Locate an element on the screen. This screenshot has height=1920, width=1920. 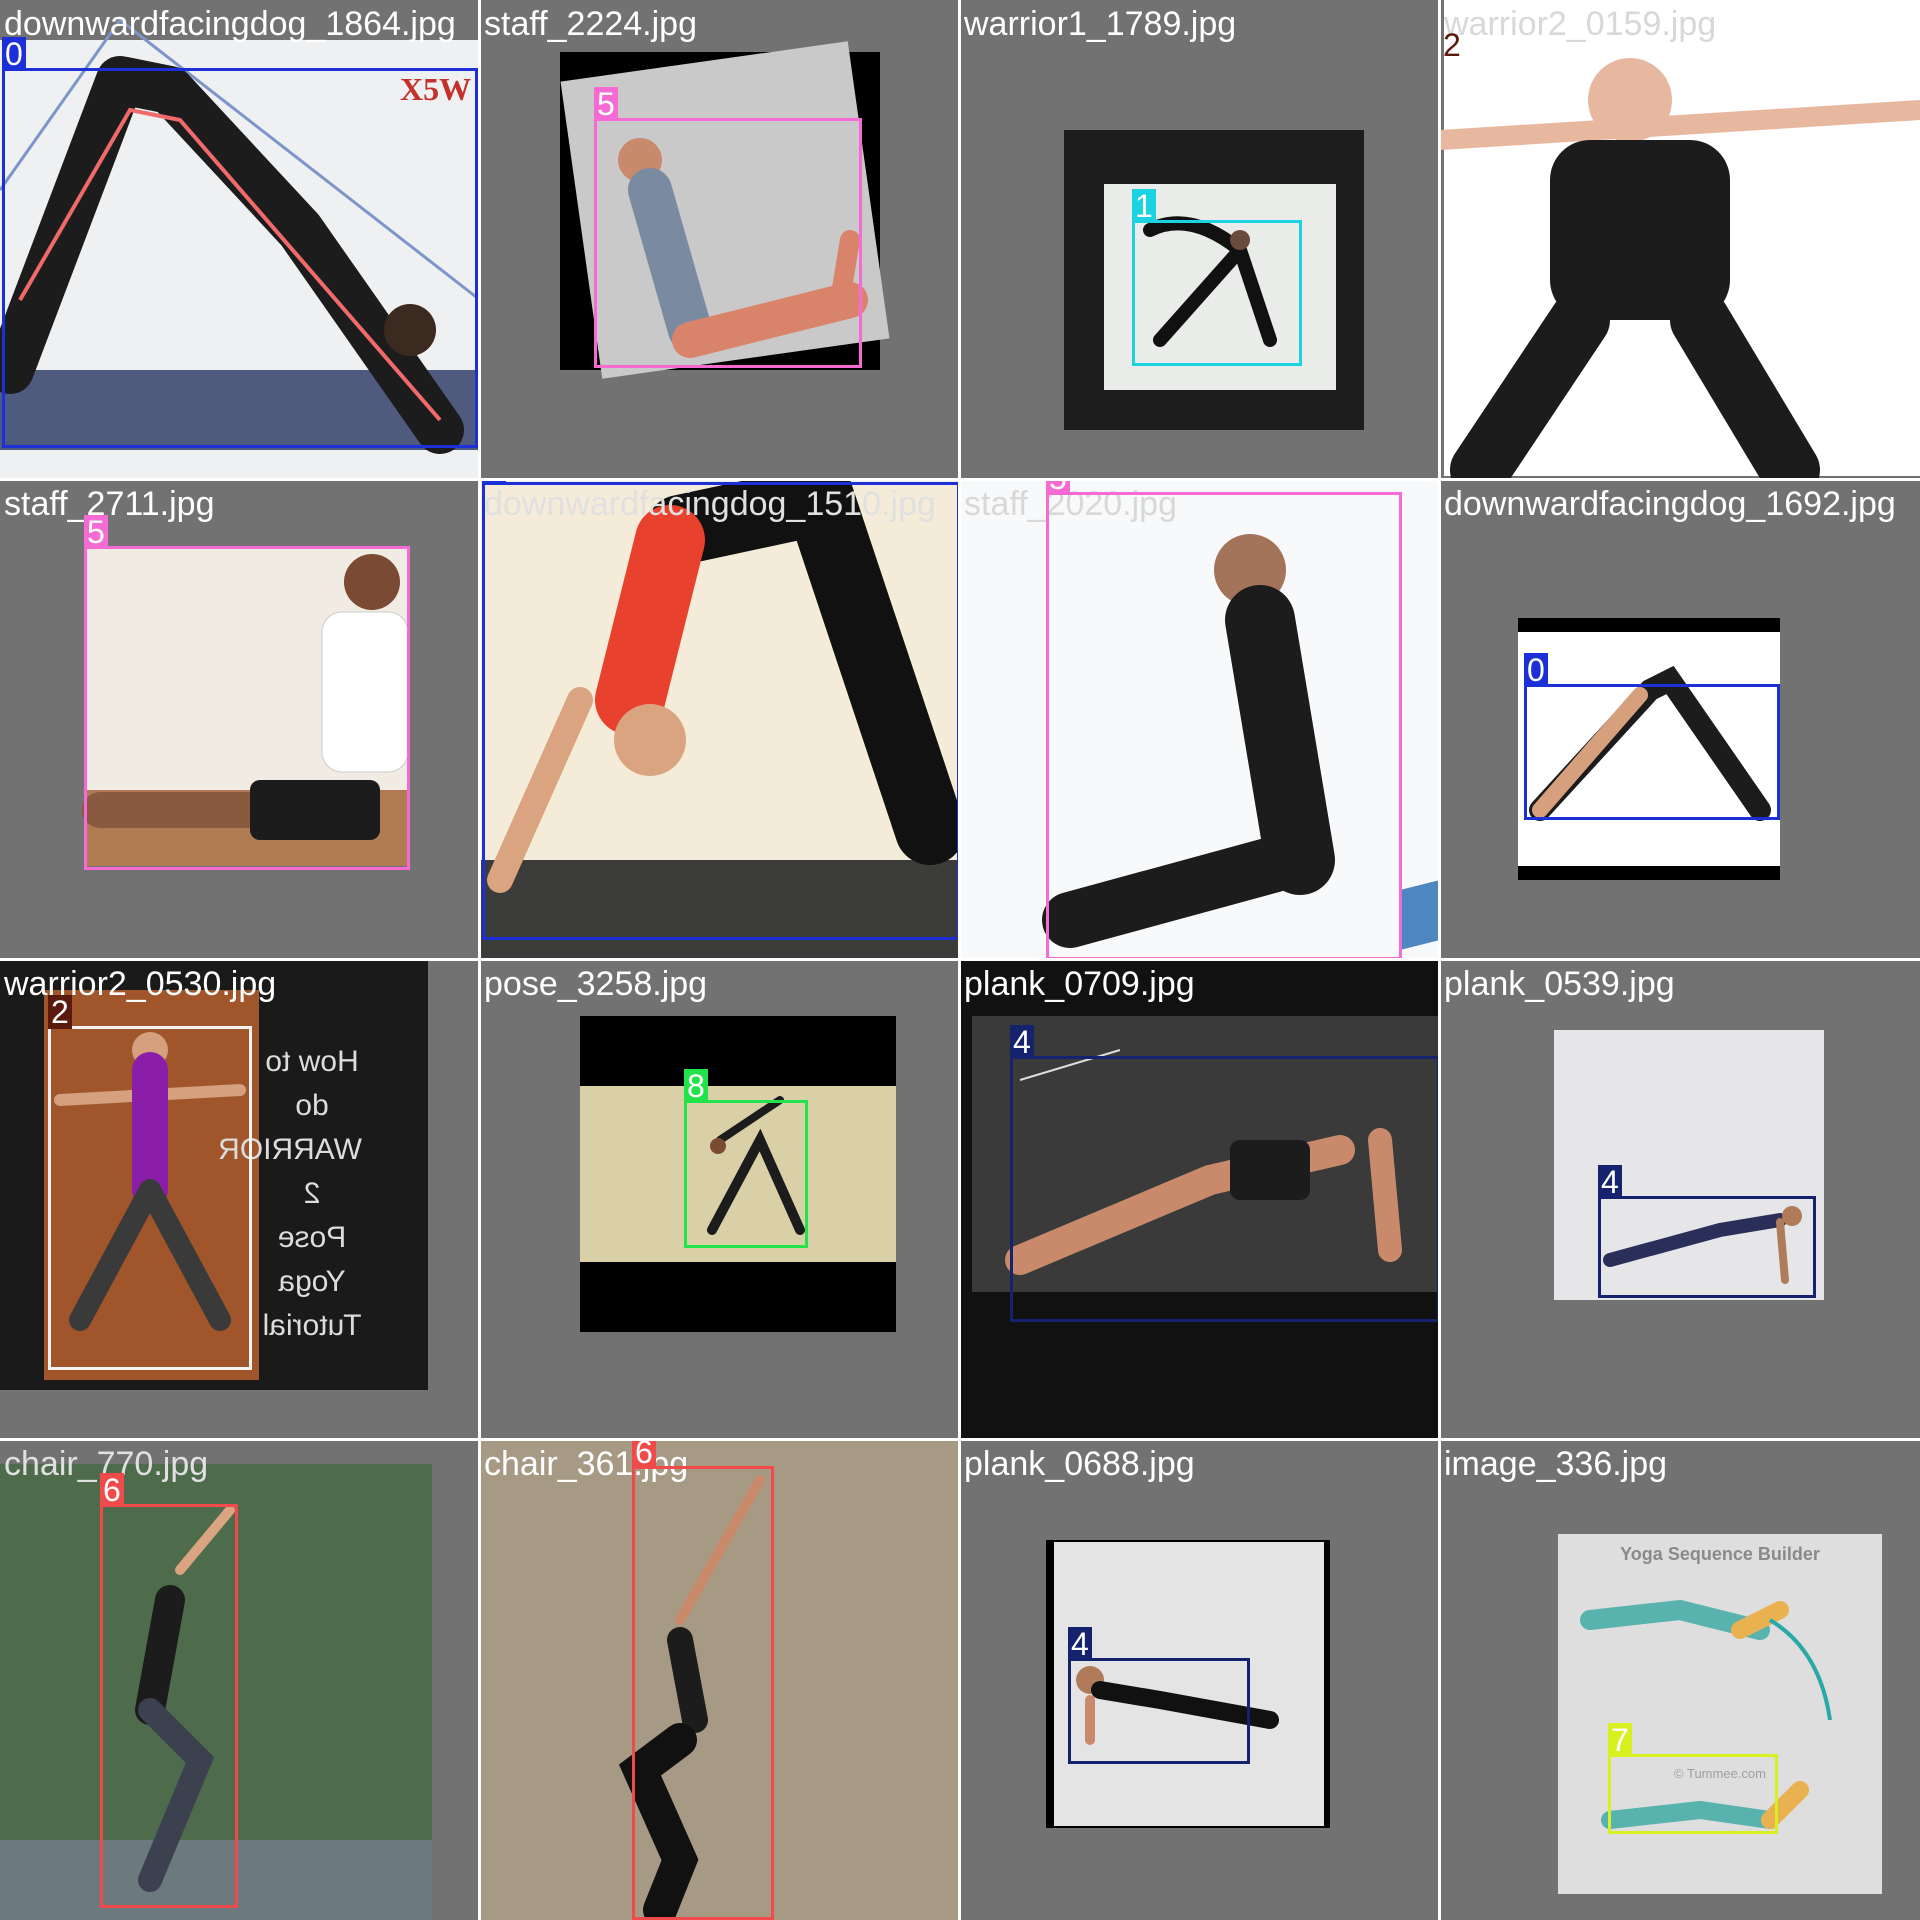
class-label-tag: 7 is located at coordinates (1620, 1740).